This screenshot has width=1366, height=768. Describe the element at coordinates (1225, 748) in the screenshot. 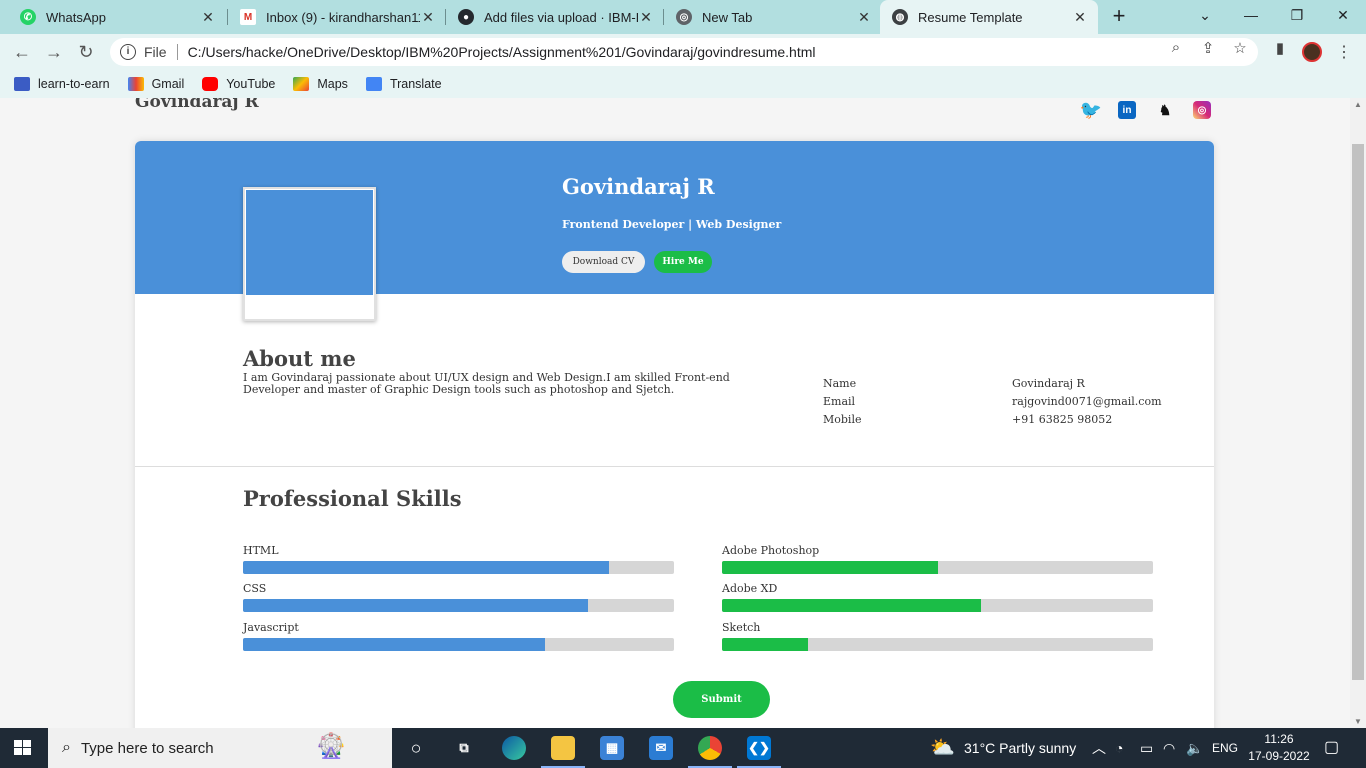

I see `language-indicator: ENG` at that location.